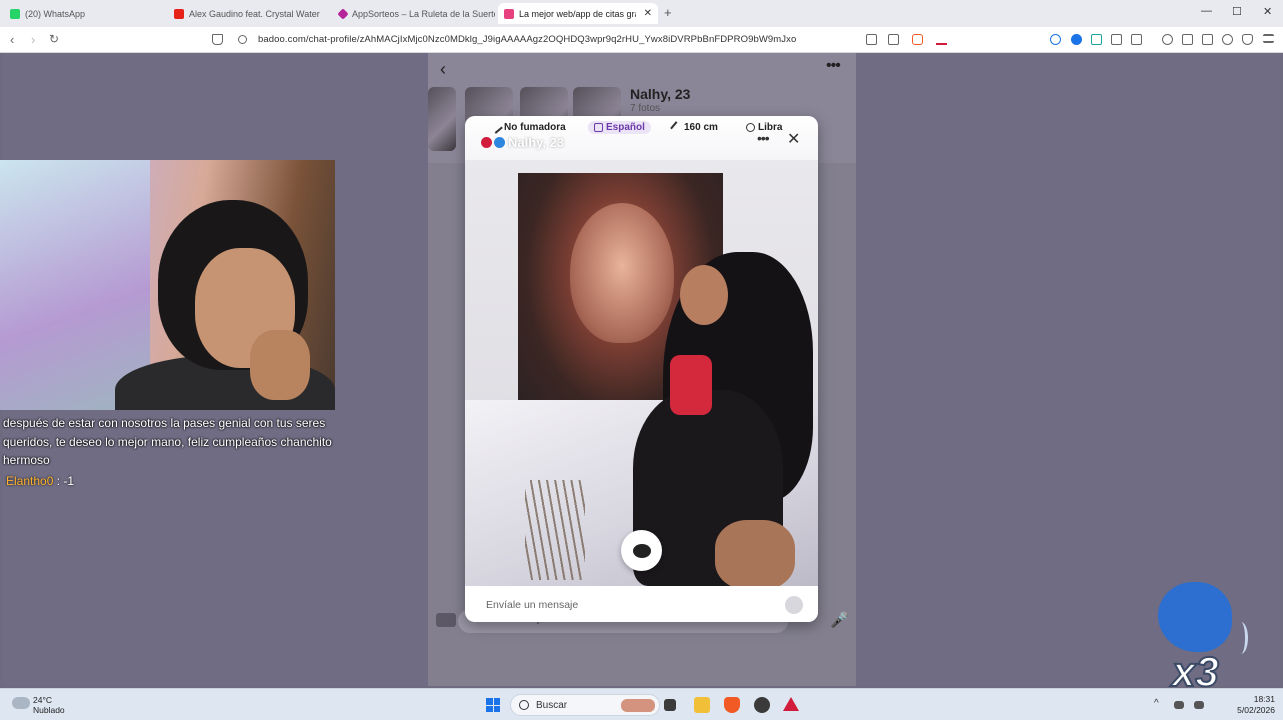 The height and width of the screenshot is (720, 1283). What do you see at coordinates (49, 710) in the screenshot?
I see `weather-desc: Nublado` at bounding box center [49, 710].